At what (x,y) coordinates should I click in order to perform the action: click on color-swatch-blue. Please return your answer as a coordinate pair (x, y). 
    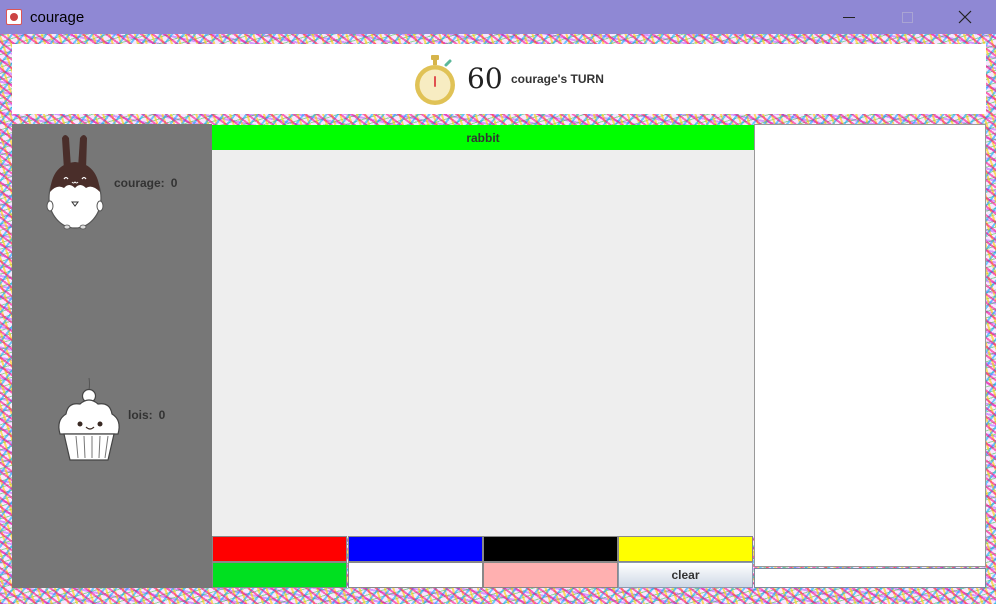
    Looking at the image, I should click on (415, 549).